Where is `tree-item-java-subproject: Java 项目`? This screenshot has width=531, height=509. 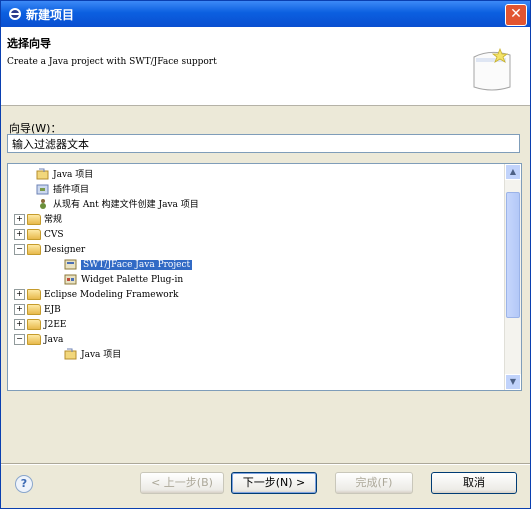
tree-item-java-subproject: Java 项目 is located at coordinates (92, 354).